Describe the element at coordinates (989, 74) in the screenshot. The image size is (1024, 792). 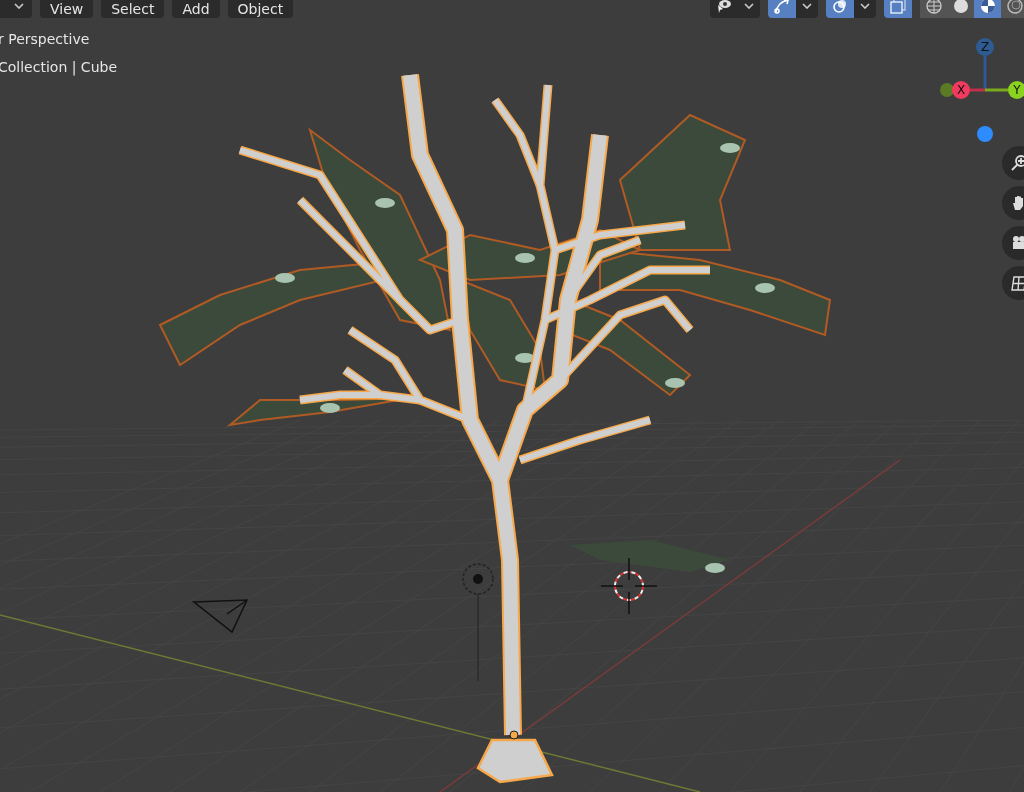
I see `axis-stems-drawing` at that location.